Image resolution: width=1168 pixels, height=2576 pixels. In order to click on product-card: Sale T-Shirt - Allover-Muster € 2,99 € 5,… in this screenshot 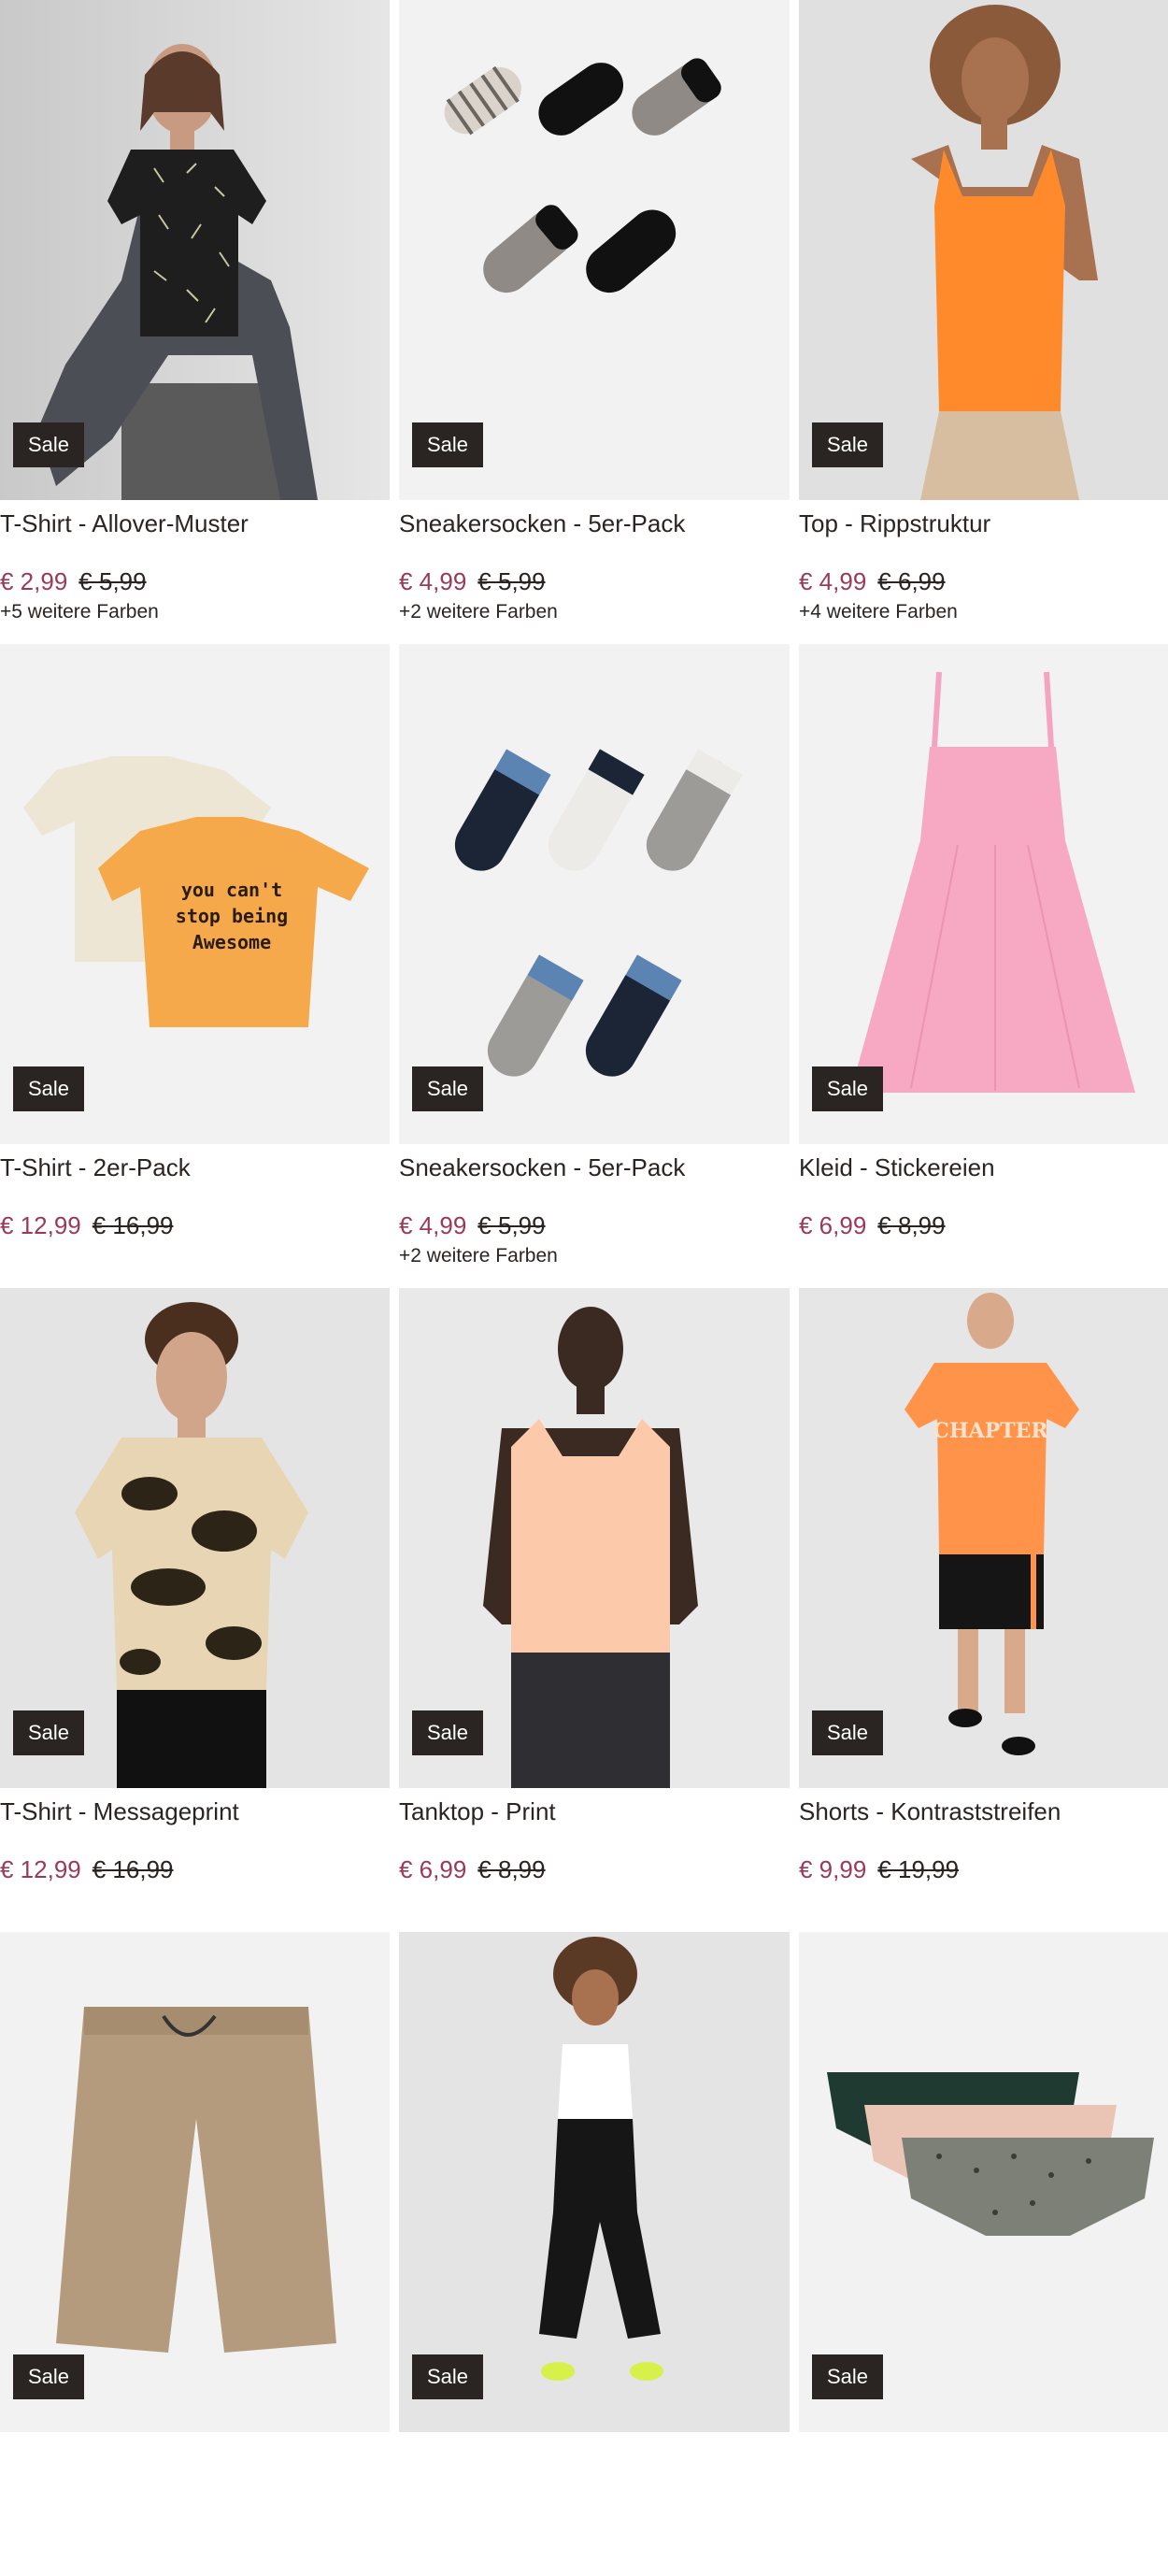, I will do `click(195, 322)`.